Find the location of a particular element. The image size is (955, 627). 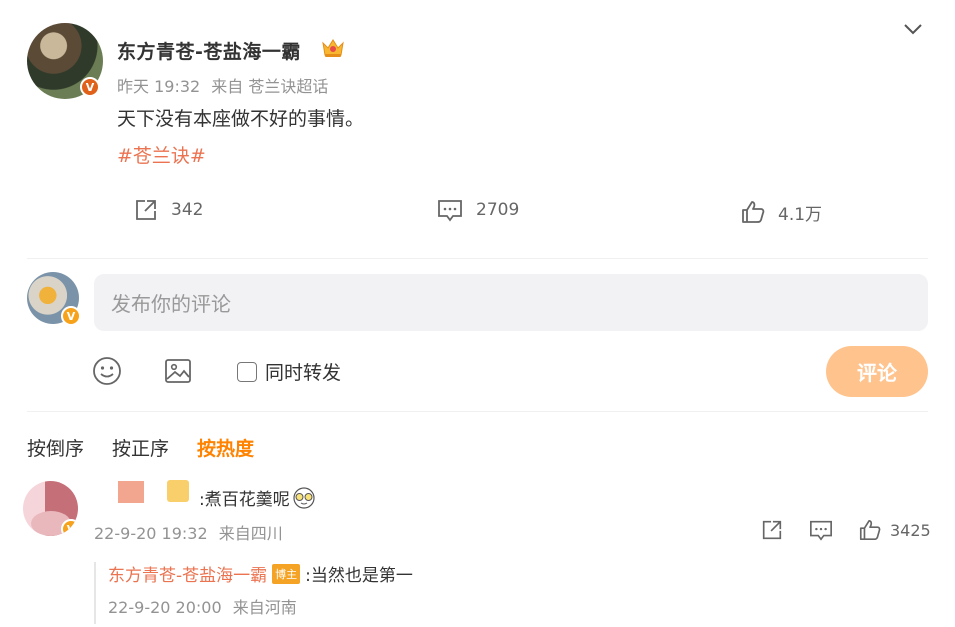

reply-indent-bar is located at coordinates (95, 593).